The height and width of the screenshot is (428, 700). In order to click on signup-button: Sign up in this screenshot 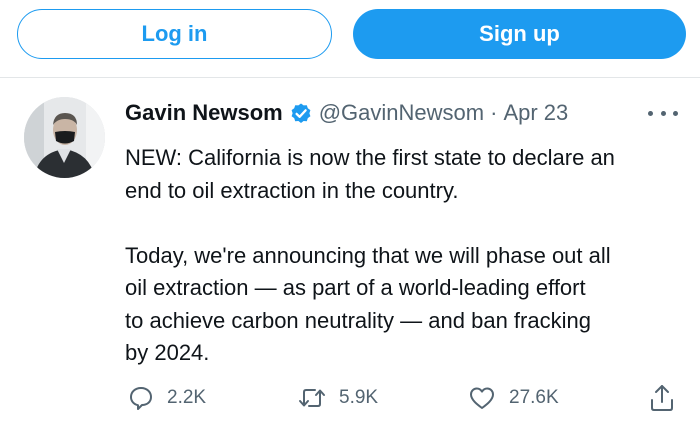, I will do `click(519, 34)`.